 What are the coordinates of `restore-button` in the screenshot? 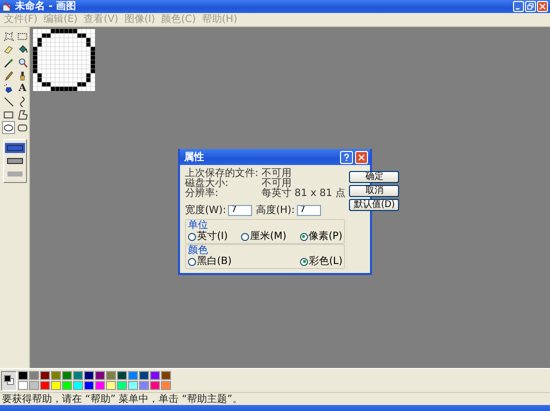 It's located at (530, 6).